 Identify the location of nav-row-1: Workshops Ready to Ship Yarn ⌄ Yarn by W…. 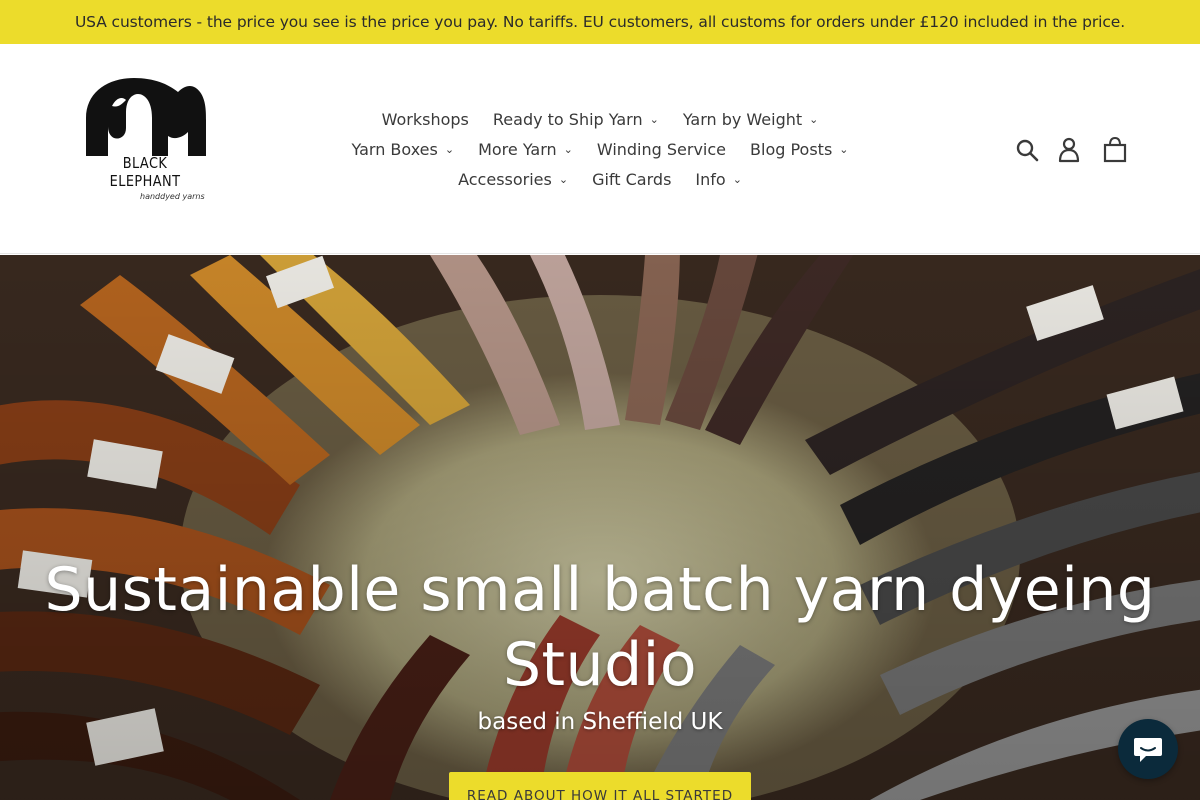
(600, 119).